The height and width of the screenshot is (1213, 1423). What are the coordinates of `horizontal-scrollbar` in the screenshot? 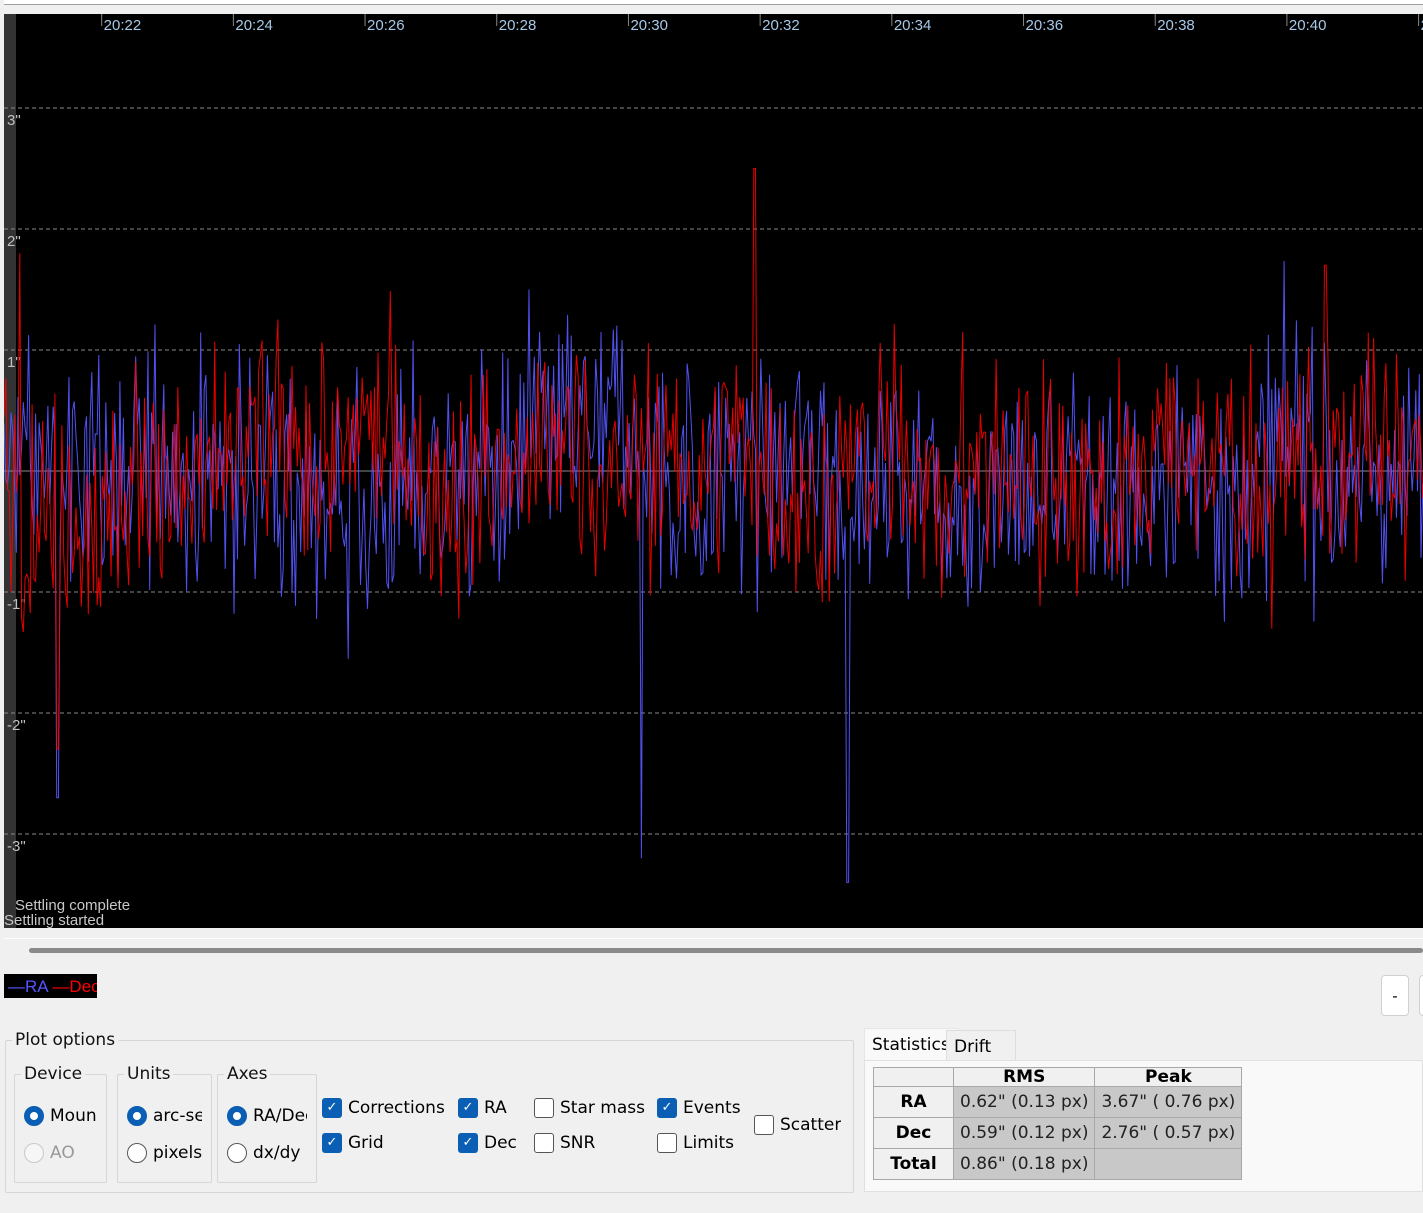 It's located at (726, 950).